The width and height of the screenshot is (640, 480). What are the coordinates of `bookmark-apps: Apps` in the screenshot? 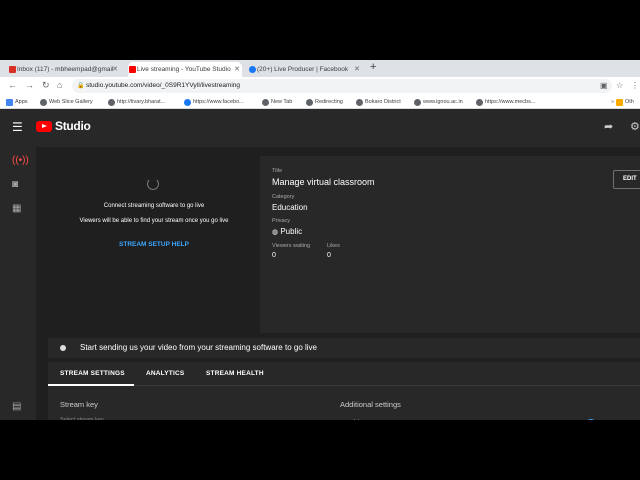 It's located at (17, 102).